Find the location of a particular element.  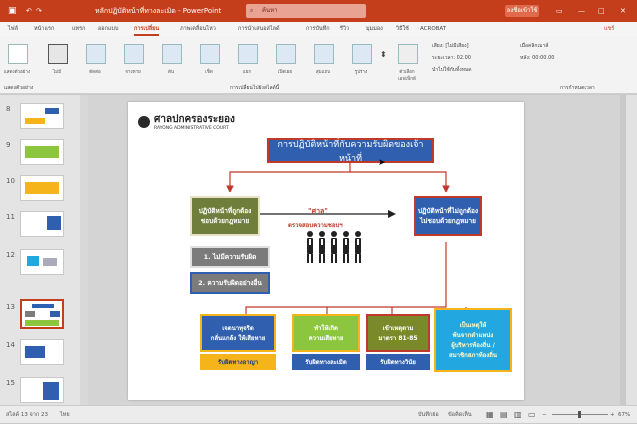

tab-file: ไฟล์ is located at coordinates (13, 29).